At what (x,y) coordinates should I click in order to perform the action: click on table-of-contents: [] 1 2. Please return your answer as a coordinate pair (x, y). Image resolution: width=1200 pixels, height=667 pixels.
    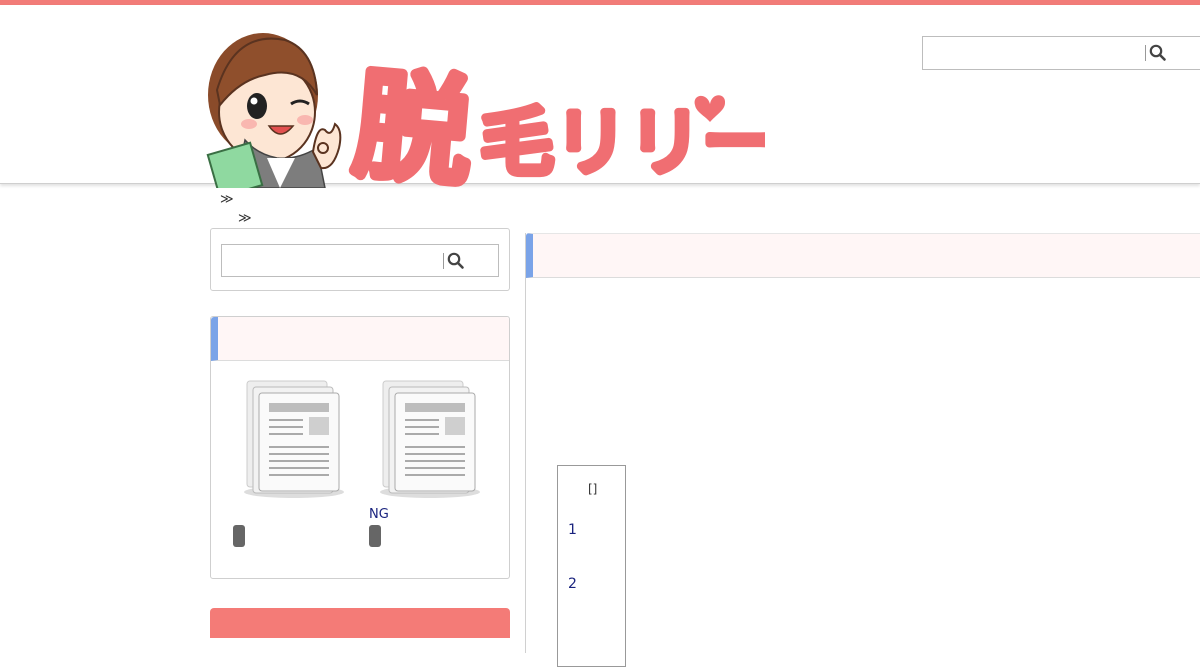
    Looking at the image, I should click on (591, 566).